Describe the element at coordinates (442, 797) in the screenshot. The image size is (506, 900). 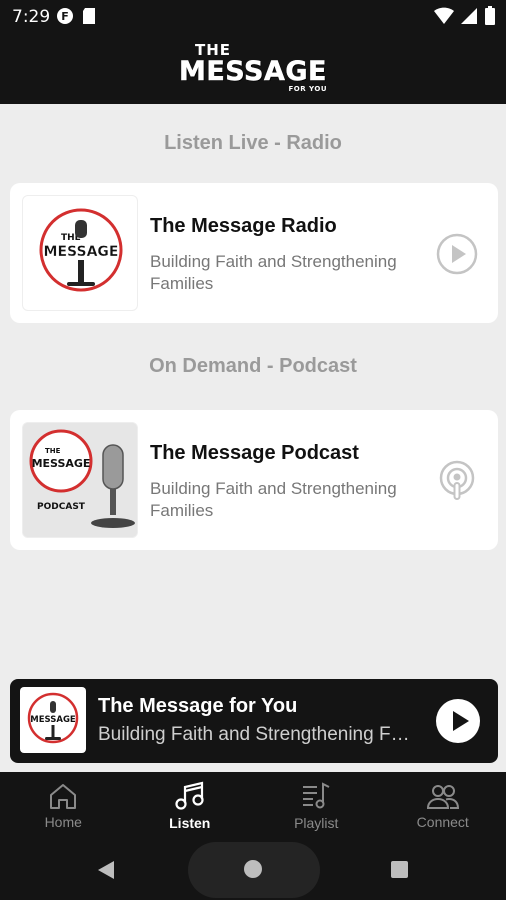
I see `people-icon` at that location.